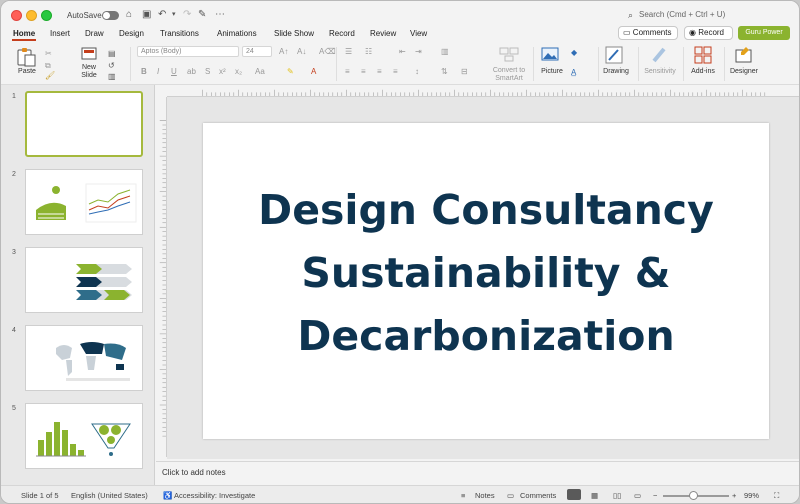  What do you see at coordinates (257, 51) in the screenshot?
I see `font-size-select: 24` at bounding box center [257, 51].